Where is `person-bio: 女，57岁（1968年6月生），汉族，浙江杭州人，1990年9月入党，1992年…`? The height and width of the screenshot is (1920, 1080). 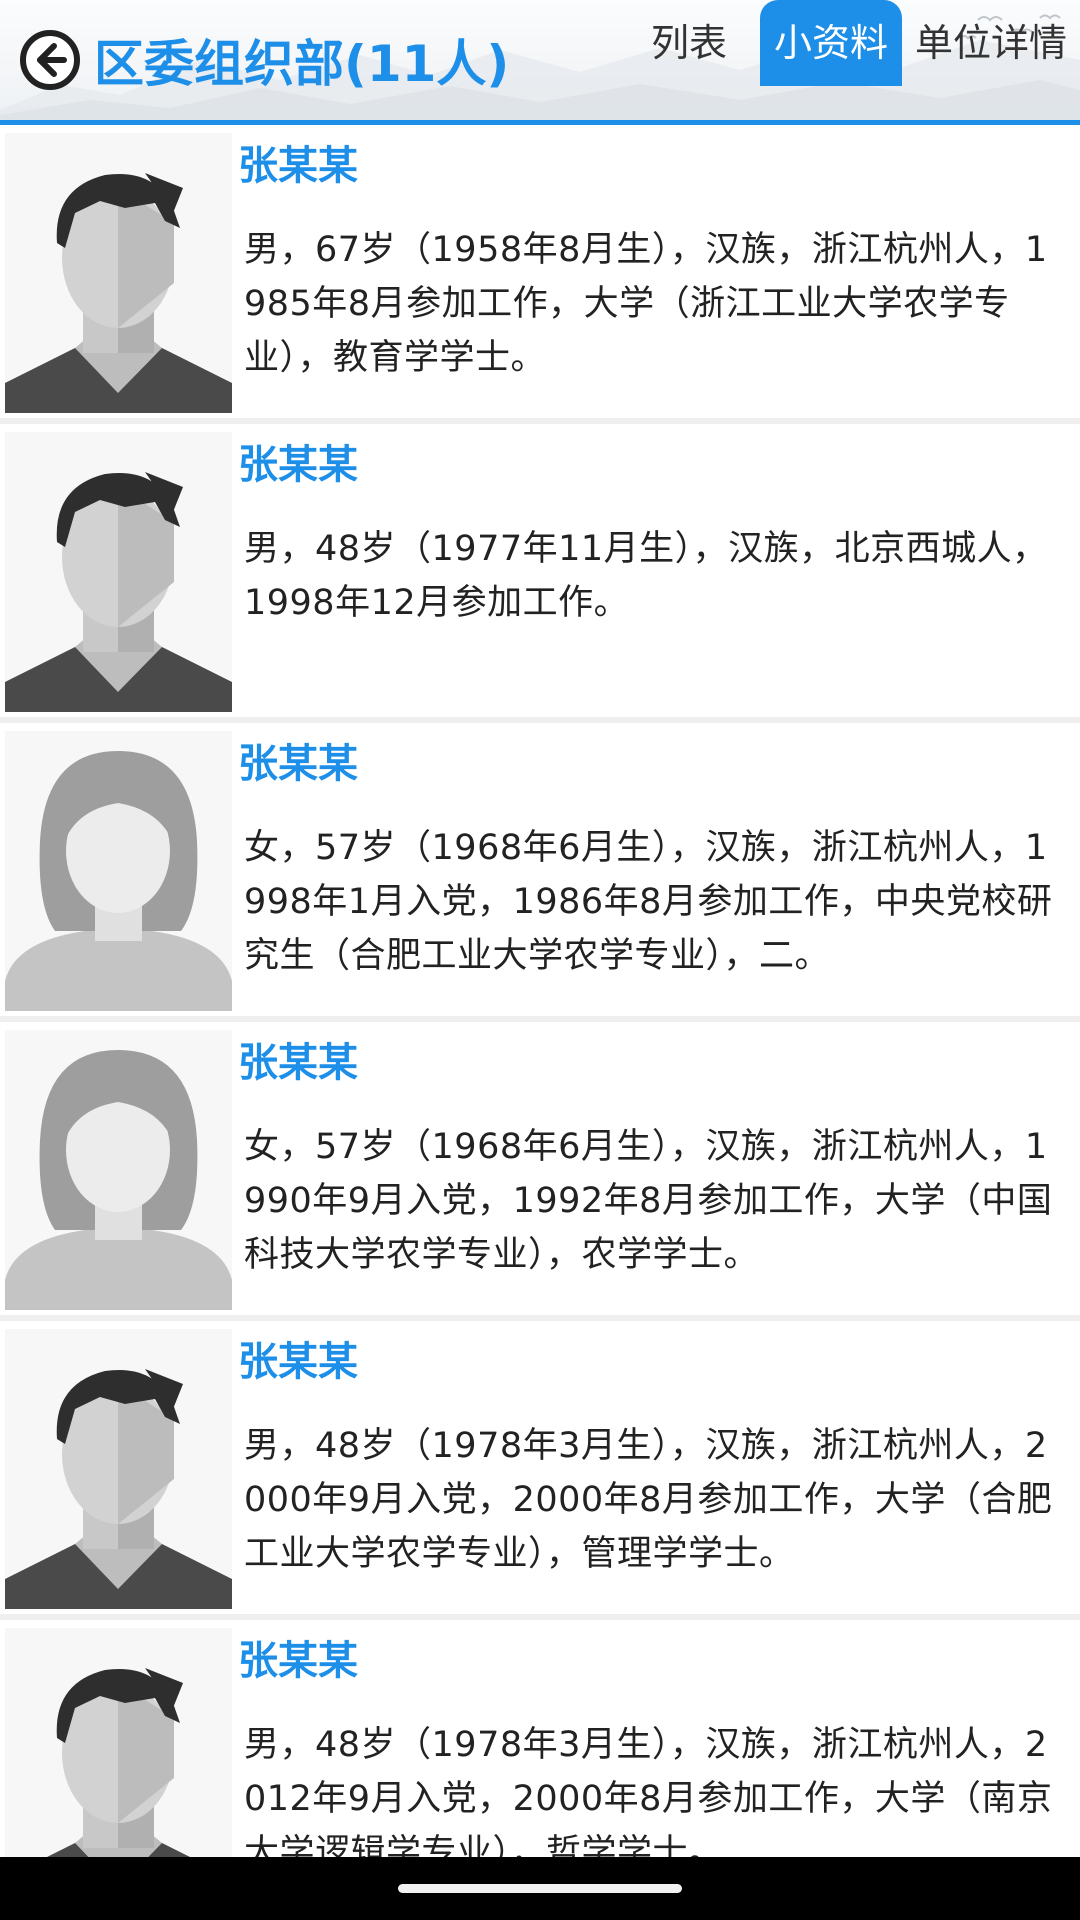
person-bio: 女，57岁（1968年6月生），汉族，浙江杭州人，1990年9月入党，1992年… is located at coordinates (648, 1201).